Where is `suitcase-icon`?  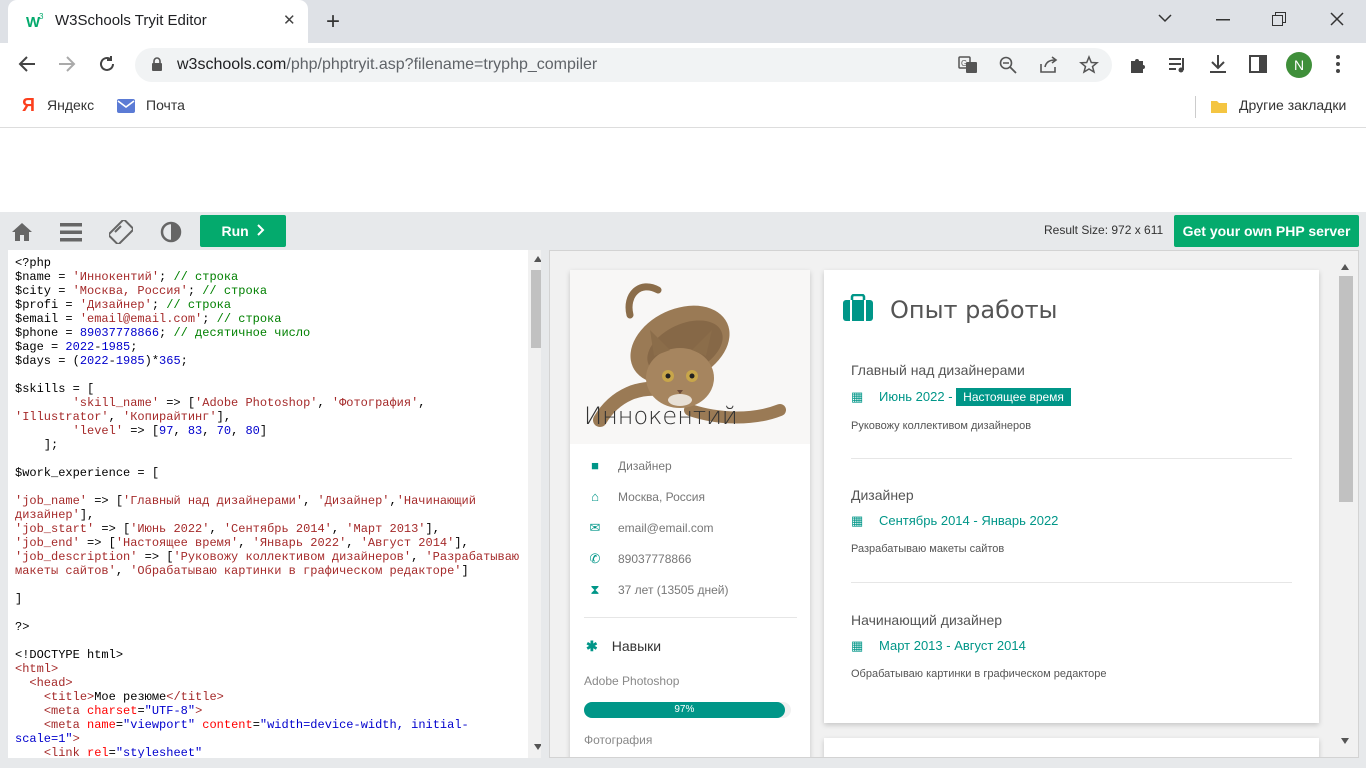 suitcase-icon is located at coordinates (858, 307).